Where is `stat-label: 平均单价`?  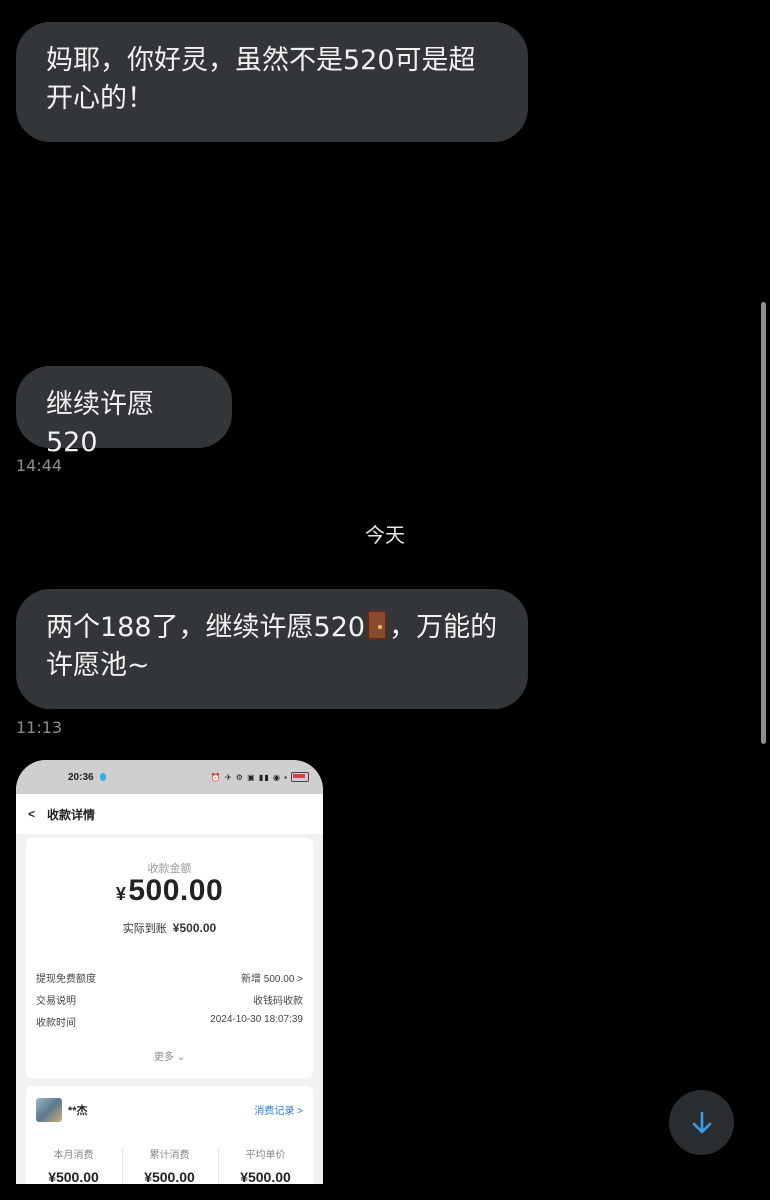 stat-label: 平均单价 is located at coordinates (265, 1155).